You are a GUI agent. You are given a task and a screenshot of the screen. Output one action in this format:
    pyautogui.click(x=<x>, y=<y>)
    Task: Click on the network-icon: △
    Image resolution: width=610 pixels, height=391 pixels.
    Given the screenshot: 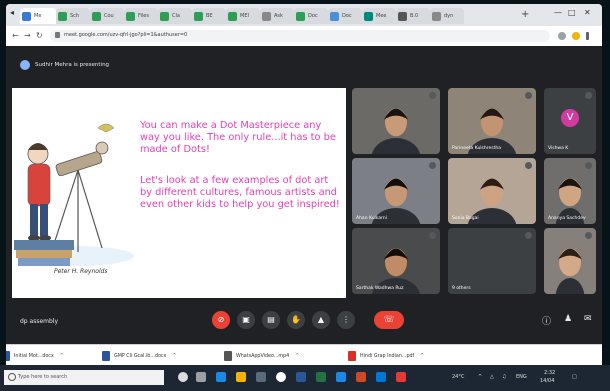 What is the action you would take?
    pyautogui.click(x=492, y=377)
    